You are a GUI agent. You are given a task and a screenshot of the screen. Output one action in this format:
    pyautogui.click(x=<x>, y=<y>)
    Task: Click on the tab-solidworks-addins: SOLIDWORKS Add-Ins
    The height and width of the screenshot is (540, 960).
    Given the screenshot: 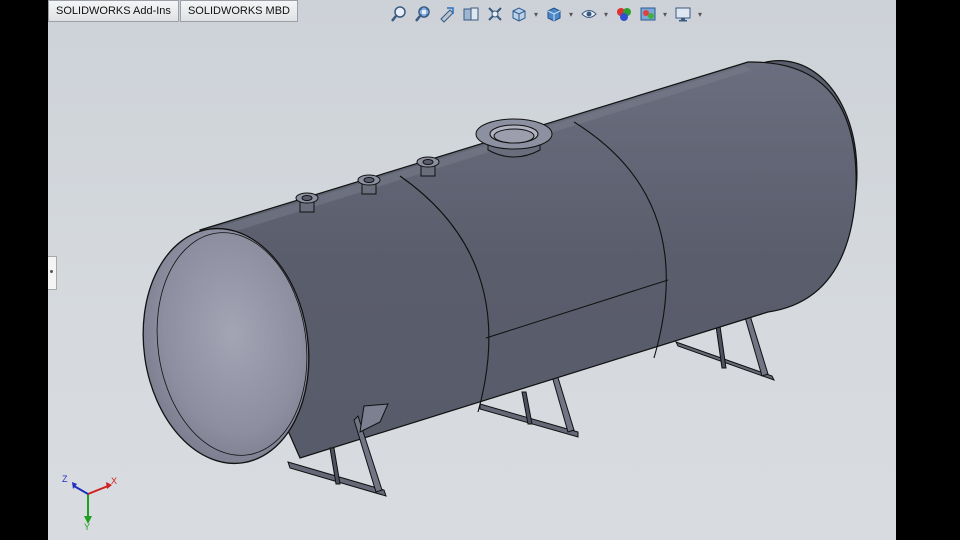 What is the action you would take?
    pyautogui.click(x=113, y=11)
    